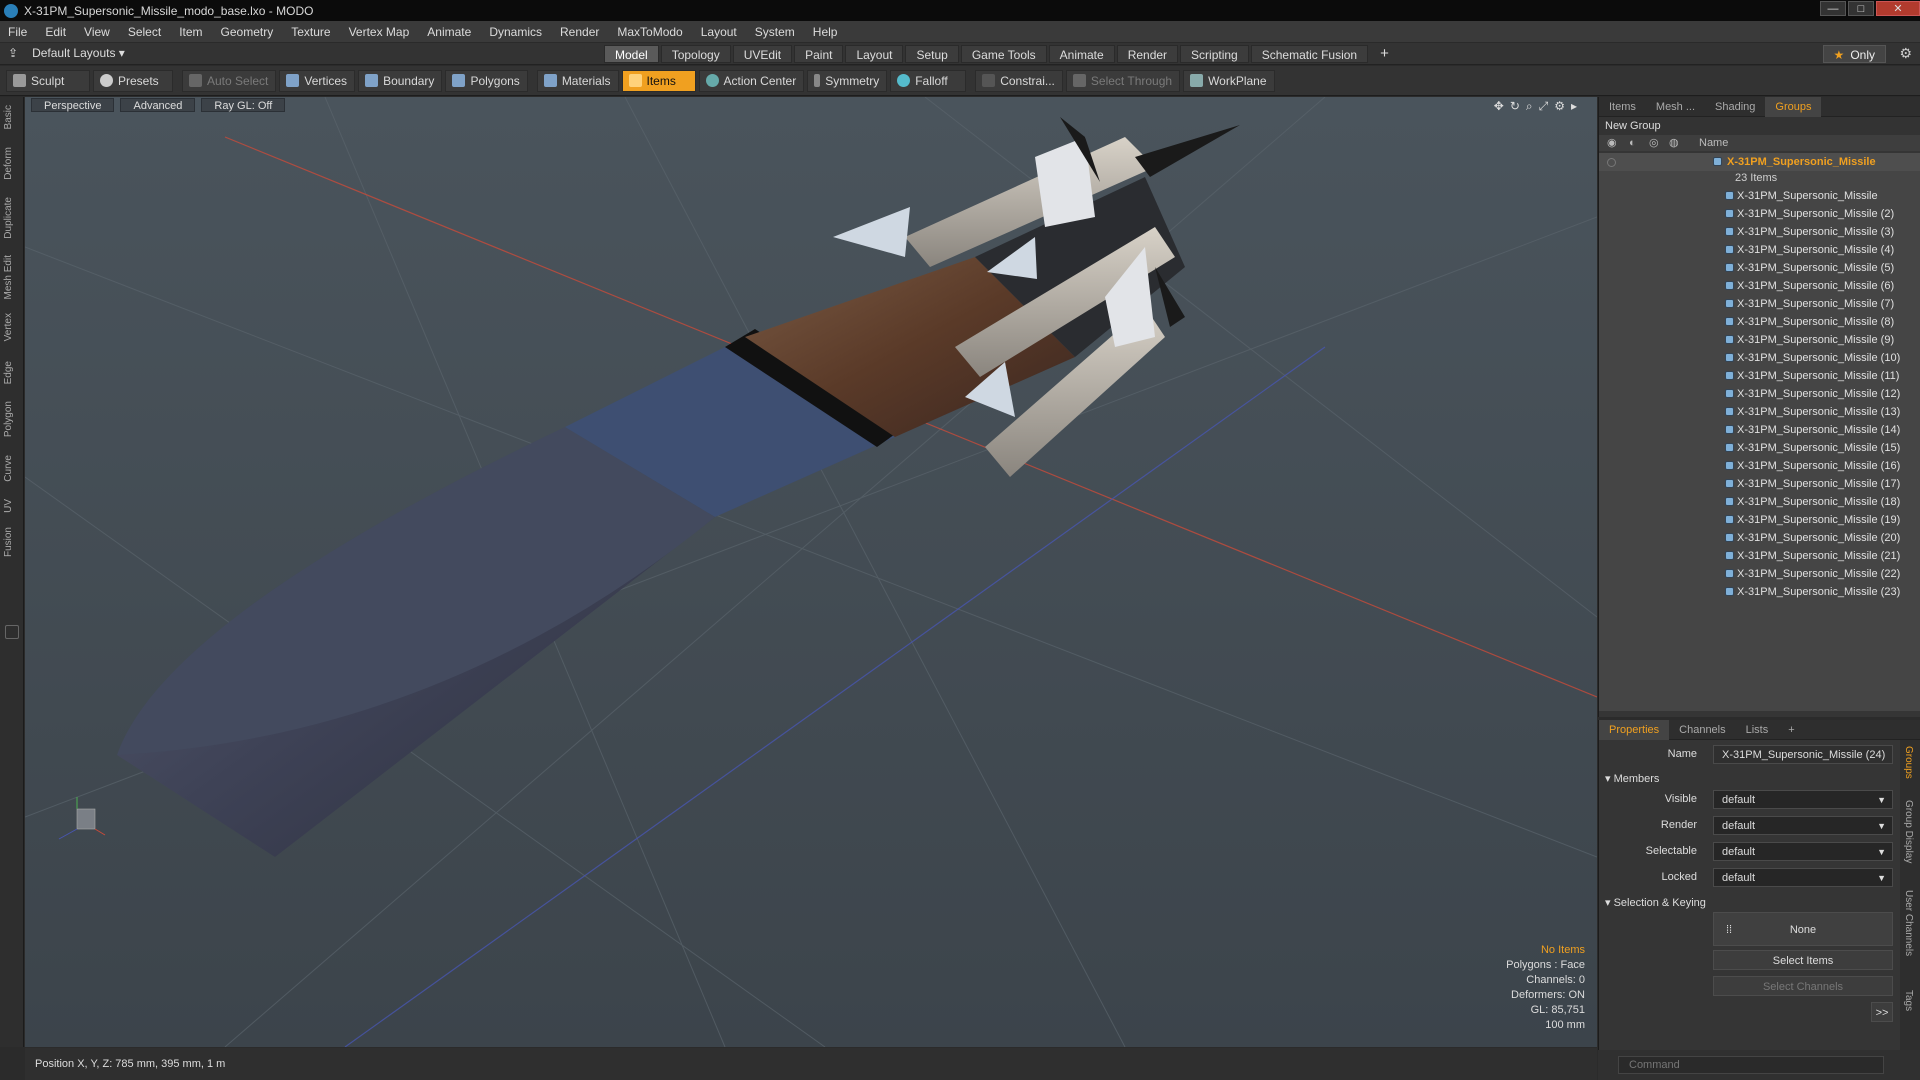  What do you see at coordinates (1759, 268) in the screenshot?
I see `list-item: X-31PM_Supersonic_Missile (5)` at bounding box center [1759, 268].